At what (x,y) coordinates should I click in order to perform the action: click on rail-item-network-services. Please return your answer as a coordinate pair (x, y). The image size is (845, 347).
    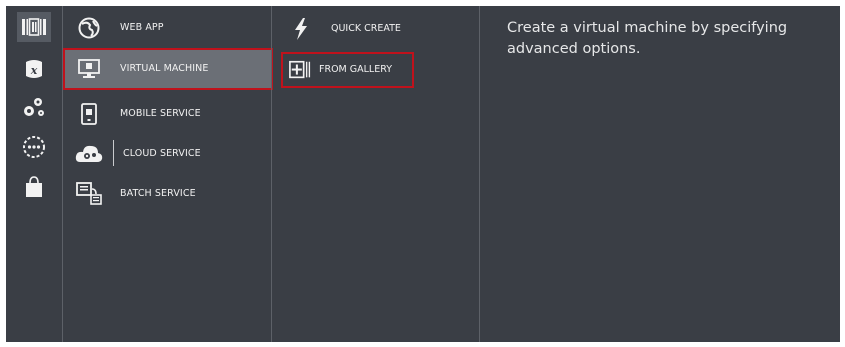
    Looking at the image, I should click on (34, 147).